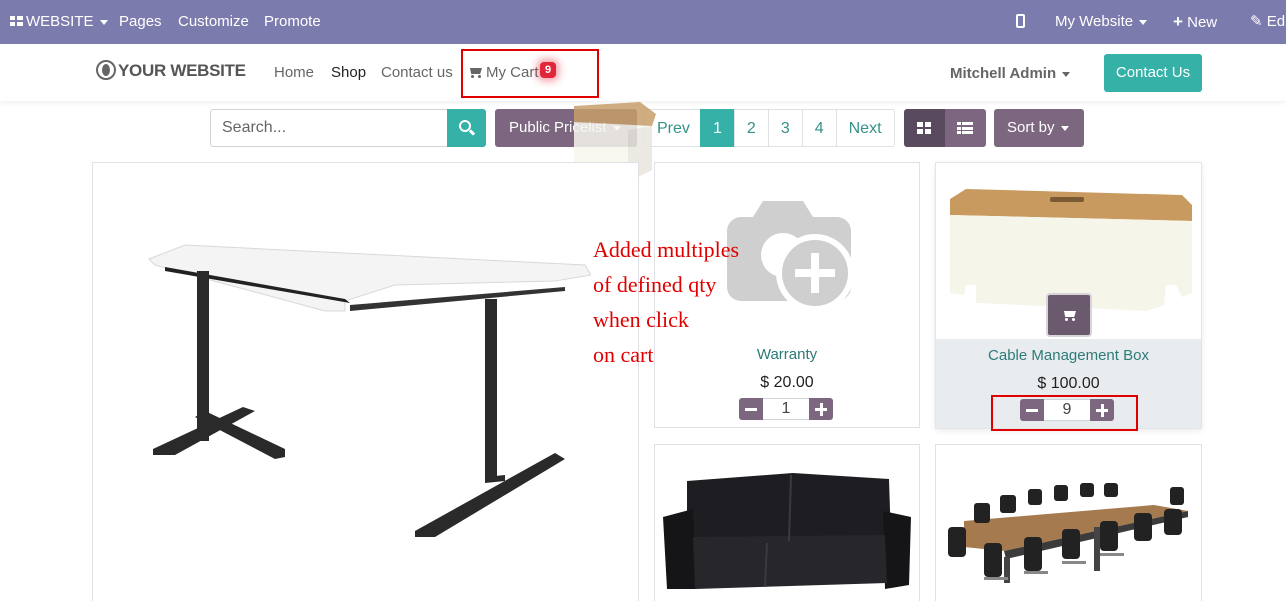 This screenshot has width=1286, height=601. Describe the element at coordinates (348, 72) in the screenshot. I see `nav-shop: Shop` at that location.